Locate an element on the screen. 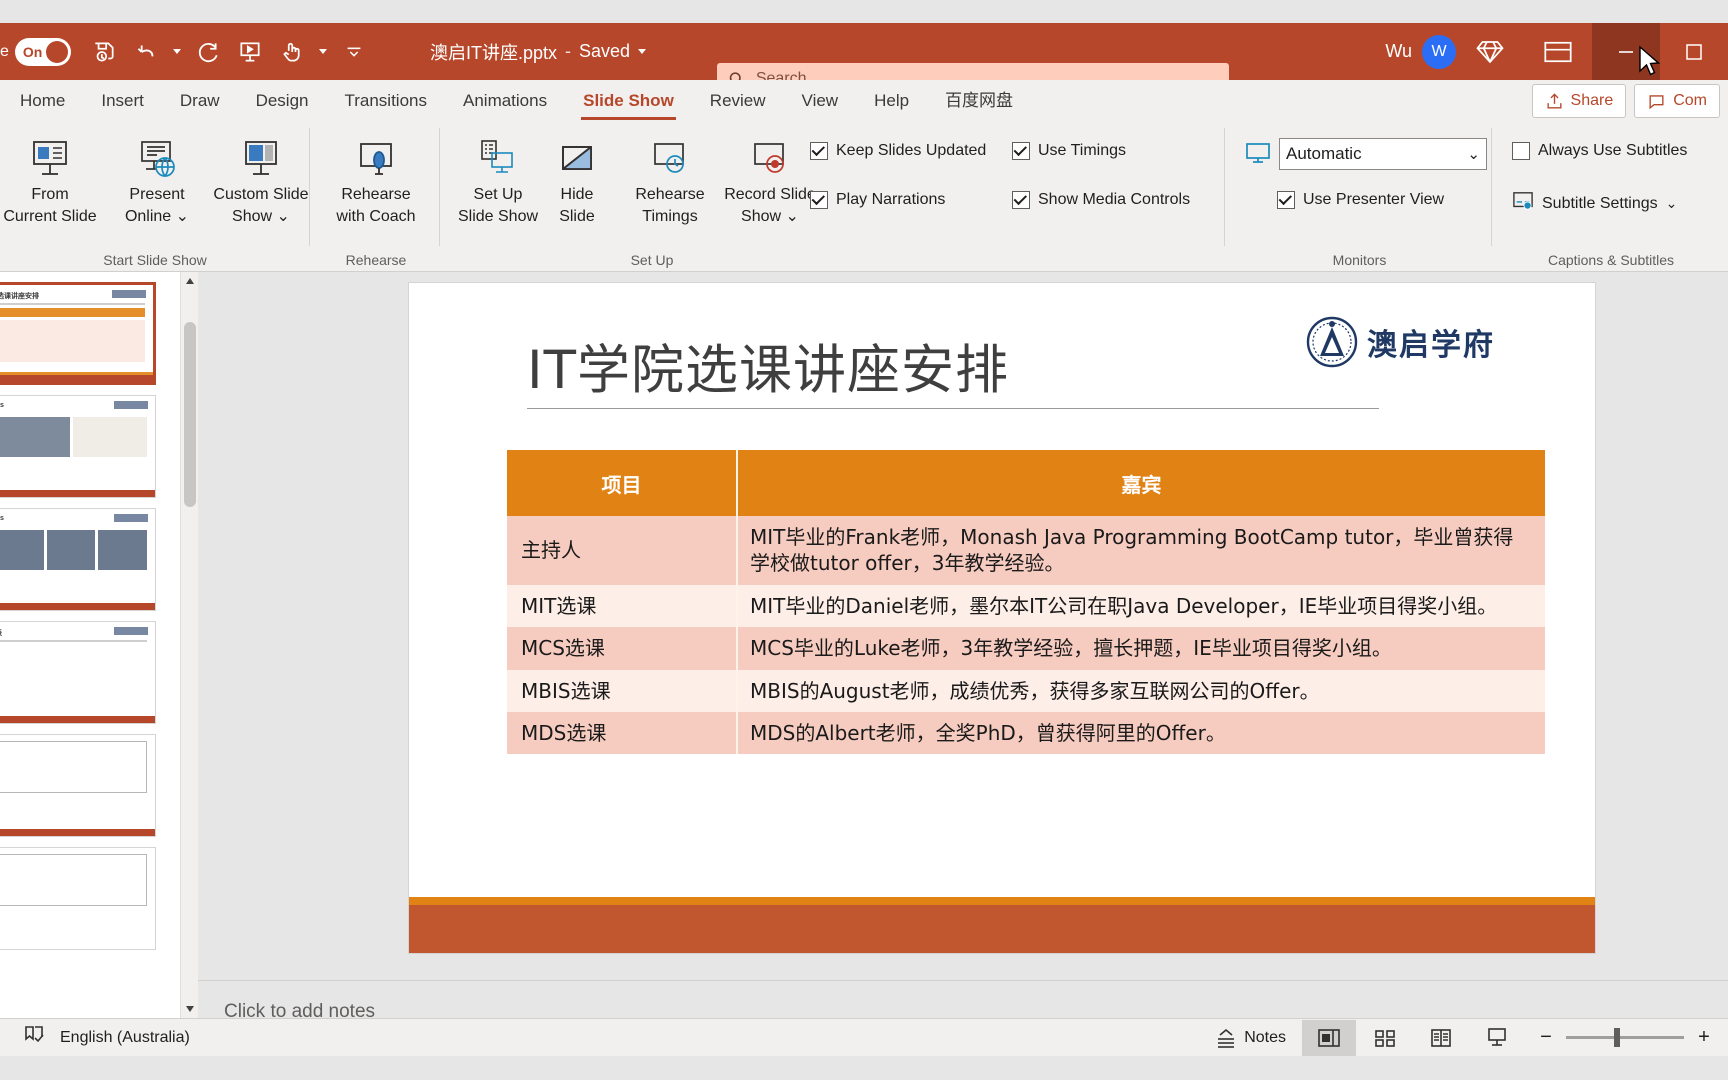 The width and height of the screenshot is (1728, 1080). slide-thumbnail-2: Us is located at coordinates (78, 446).